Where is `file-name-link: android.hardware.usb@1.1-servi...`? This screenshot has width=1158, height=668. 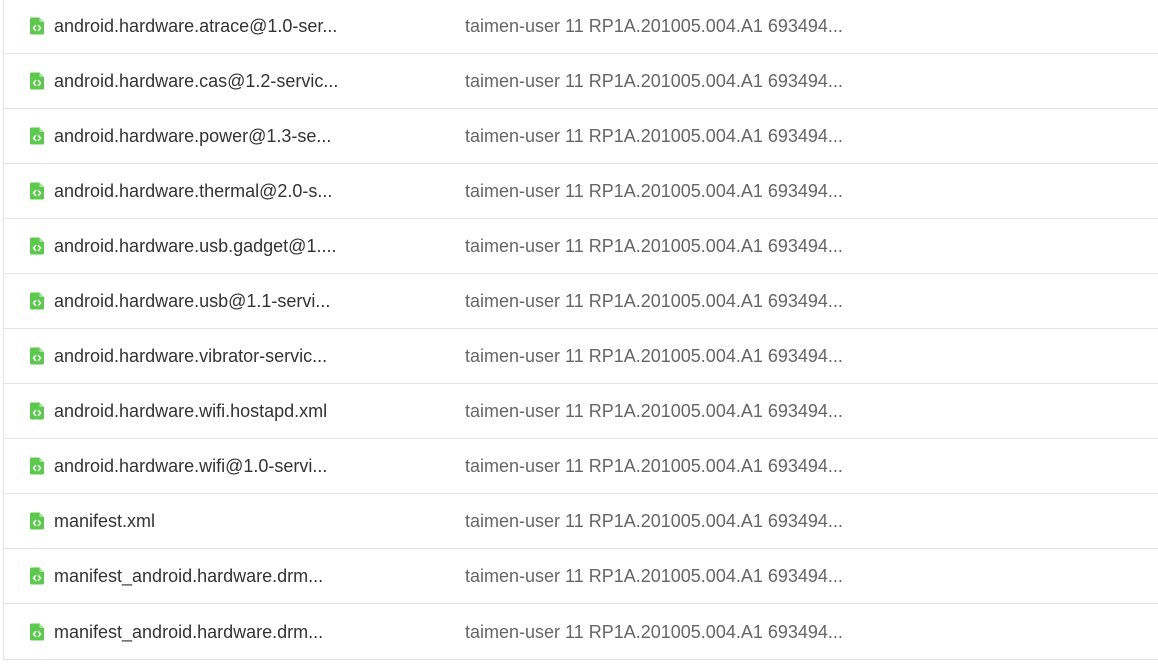
file-name-link: android.hardware.usb@1.1-servi... is located at coordinates (204, 301).